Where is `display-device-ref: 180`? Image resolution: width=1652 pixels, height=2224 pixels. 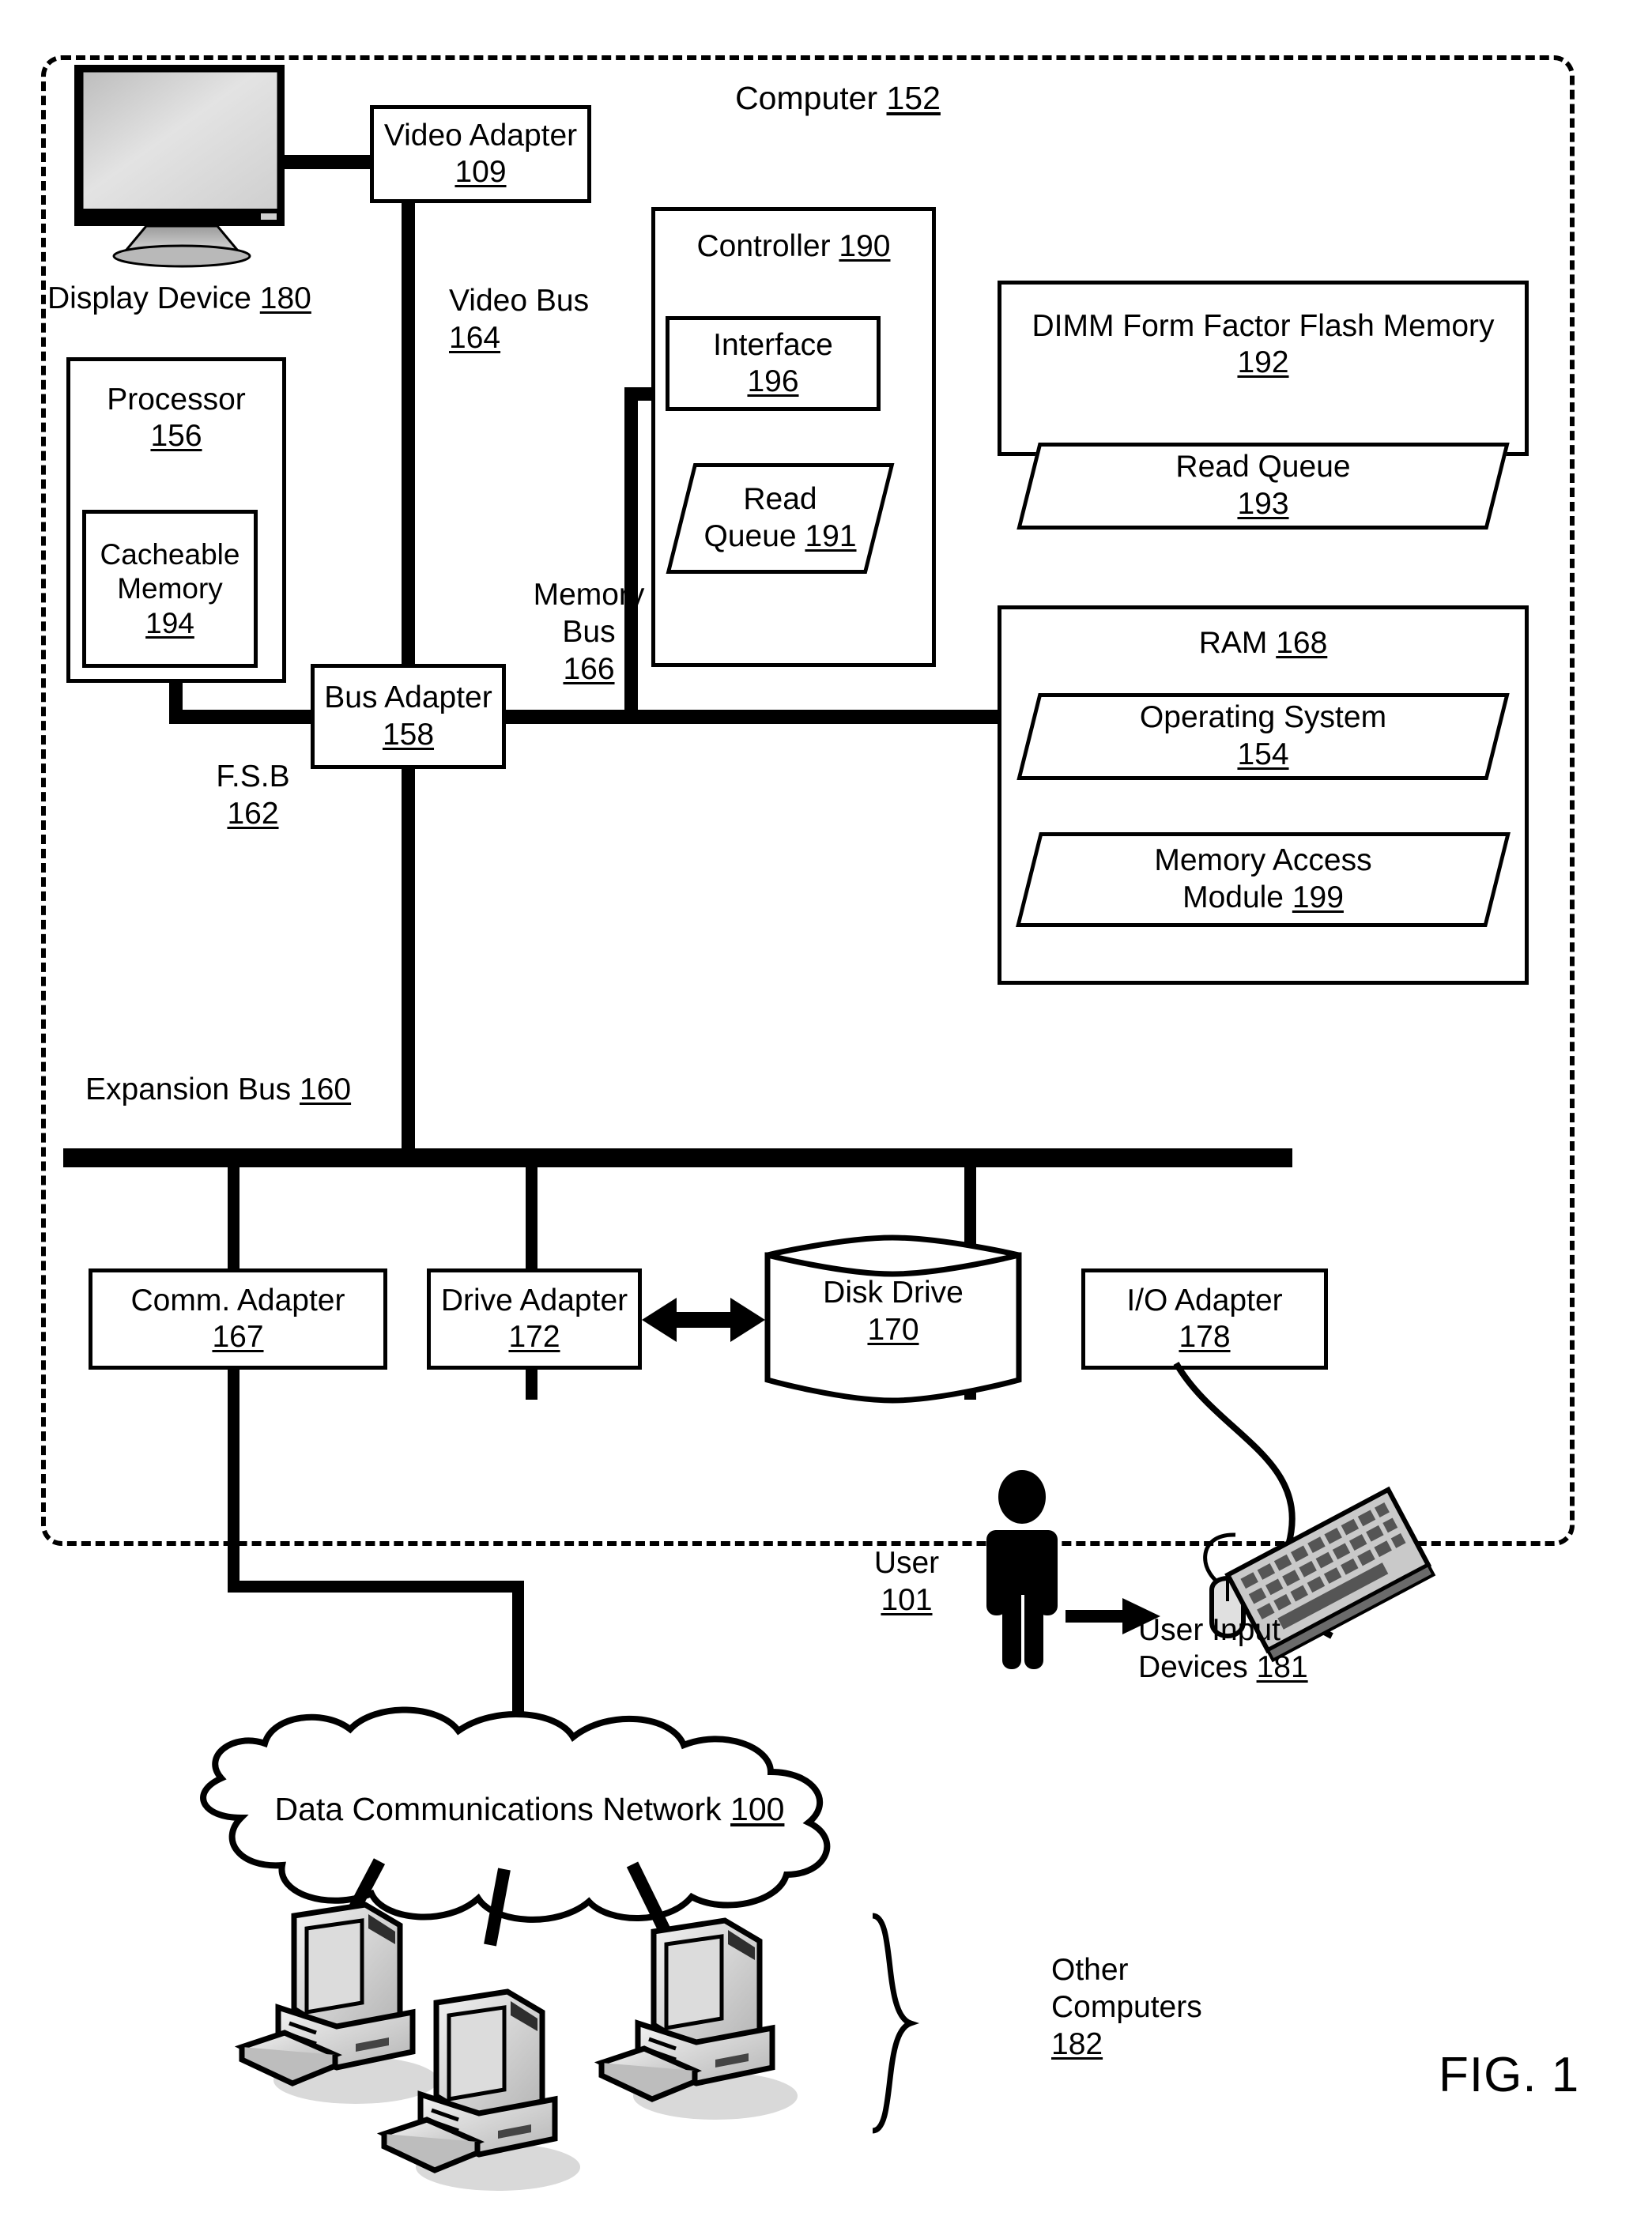
display-device-ref: 180 is located at coordinates (285, 298).